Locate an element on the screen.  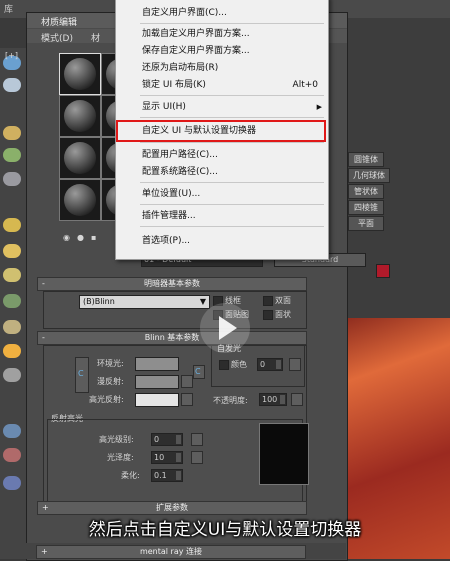
shader-params-rollout: - 明暗器基本参数 is located at coordinates (172, 284).